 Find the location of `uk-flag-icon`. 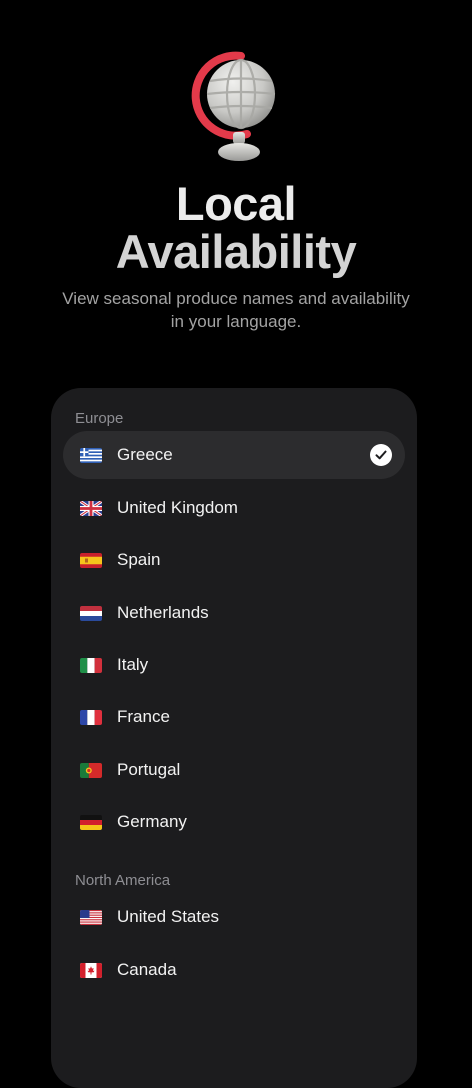

uk-flag-icon is located at coordinates (91, 508).